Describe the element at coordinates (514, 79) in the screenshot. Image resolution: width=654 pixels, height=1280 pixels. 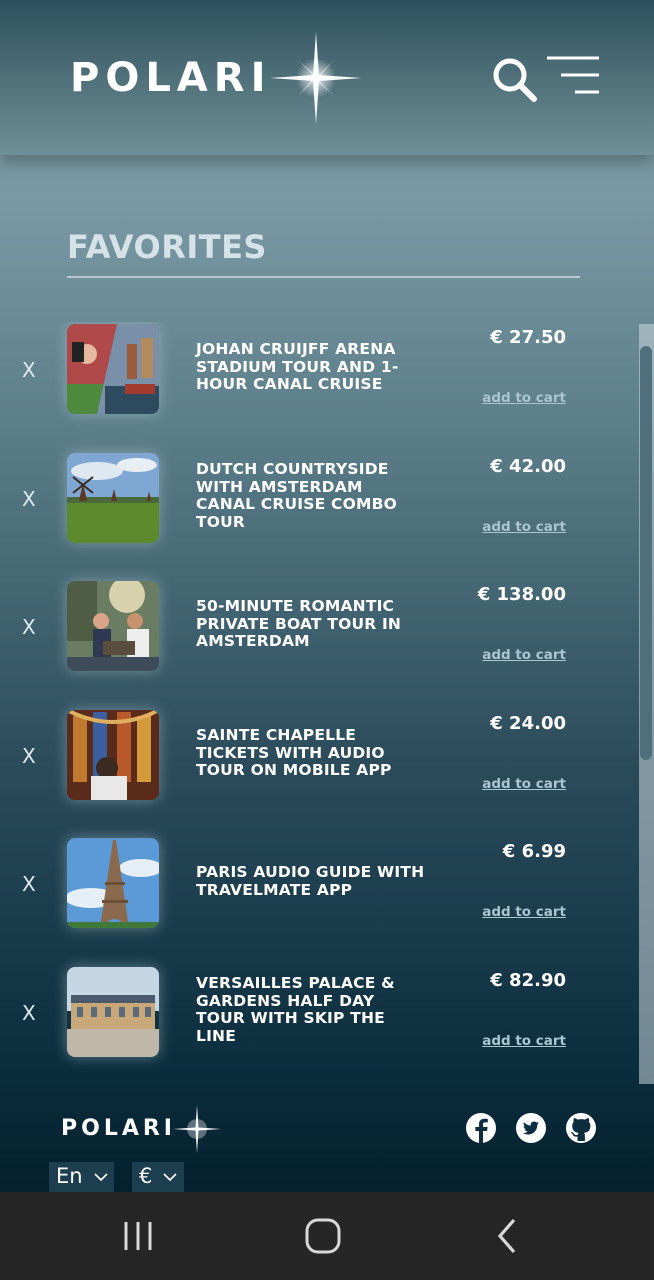
I see `search-icon` at that location.